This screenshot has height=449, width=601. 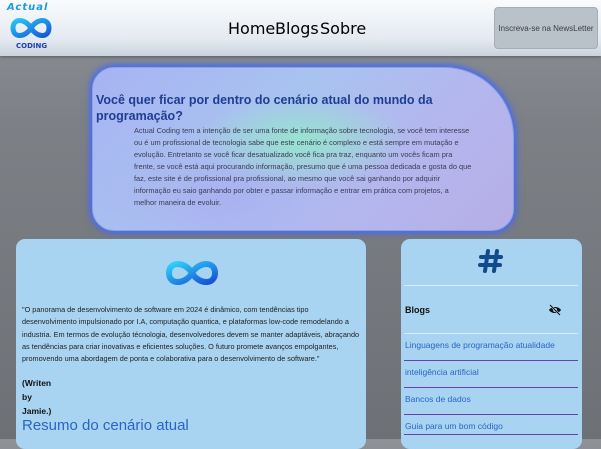 I want to click on nav-sobre-link: Sobre, so click(x=343, y=28).